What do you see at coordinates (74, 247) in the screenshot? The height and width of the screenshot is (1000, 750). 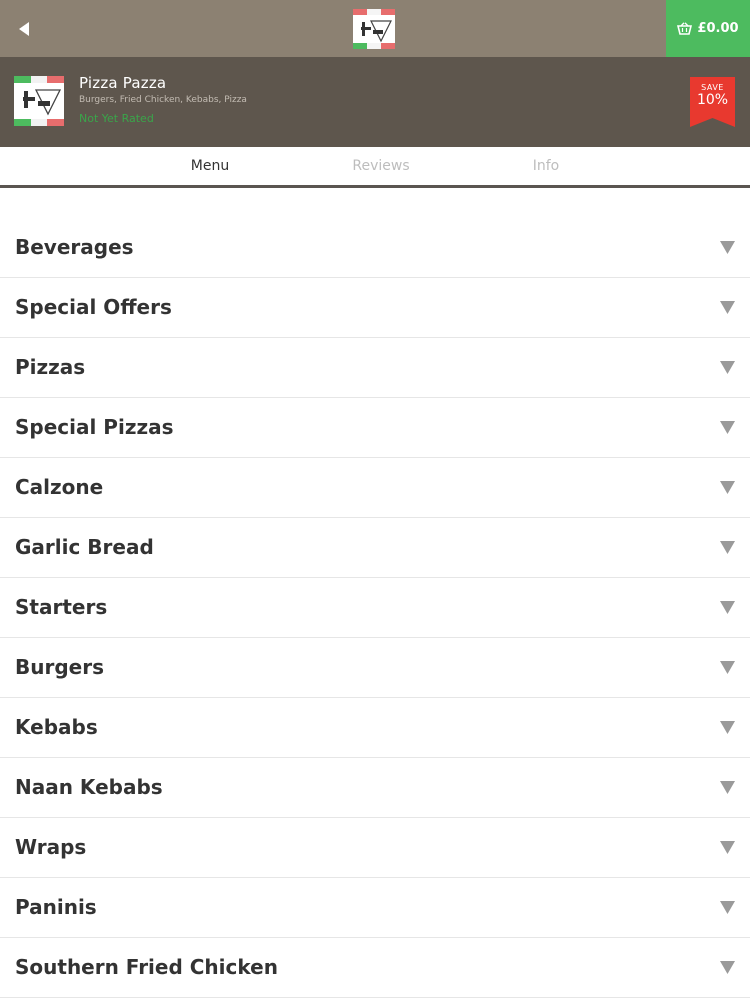 I see `category-label: Beverages` at bounding box center [74, 247].